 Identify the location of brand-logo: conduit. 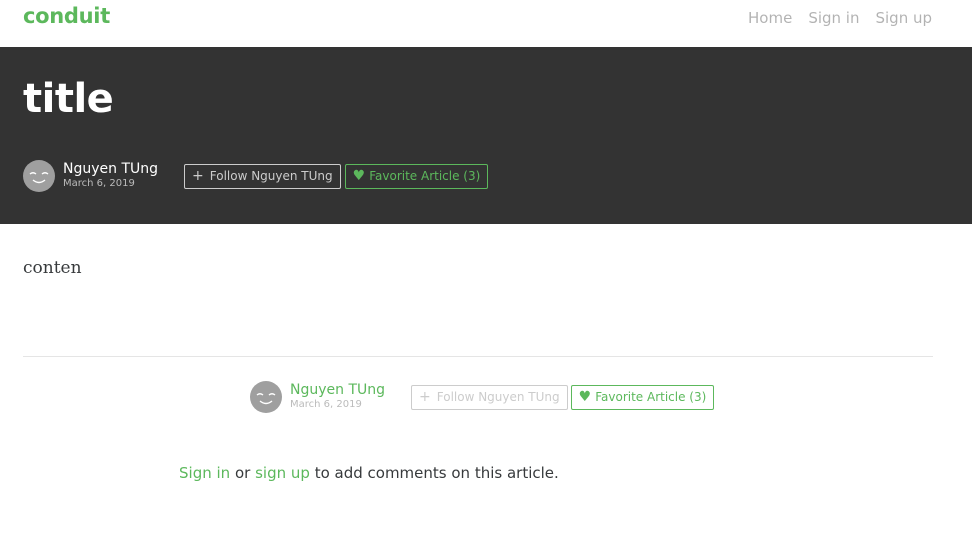
(66, 16).